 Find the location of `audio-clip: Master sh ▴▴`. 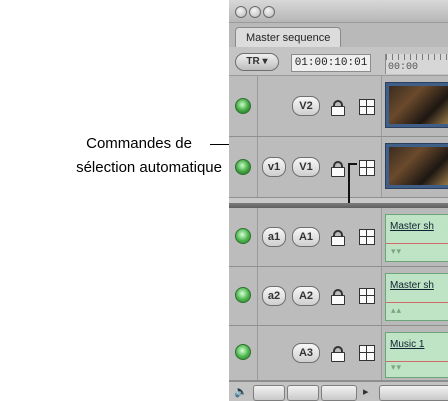

audio-clip: Master sh ▴▴ is located at coordinates (416, 297).